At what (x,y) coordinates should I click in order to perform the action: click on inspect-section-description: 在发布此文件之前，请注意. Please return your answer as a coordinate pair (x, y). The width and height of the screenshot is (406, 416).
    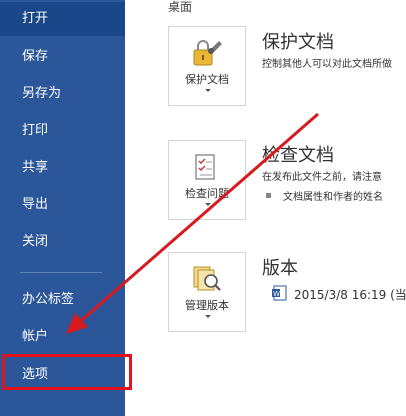
    Looking at the image, I should click on (322, 177).